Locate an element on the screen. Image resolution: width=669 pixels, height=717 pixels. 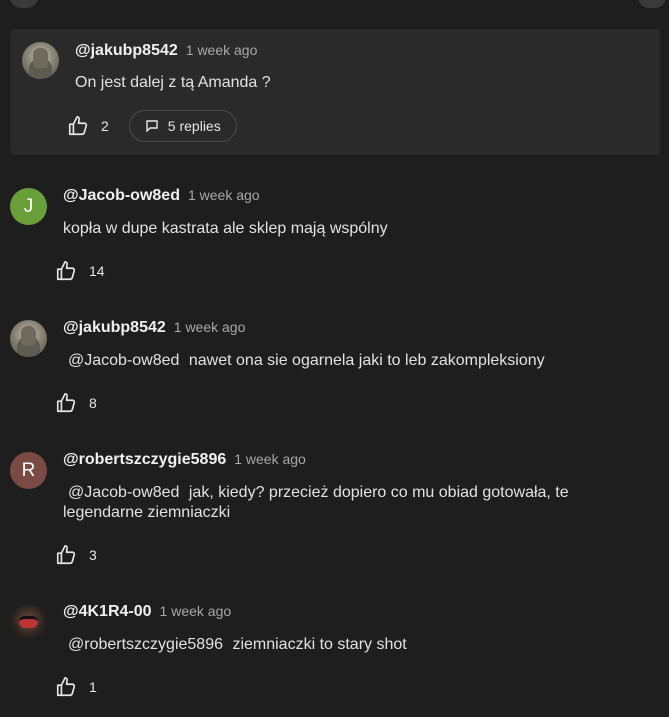
comment-actions: 2 5 replies is located at coordinates (152, 126).